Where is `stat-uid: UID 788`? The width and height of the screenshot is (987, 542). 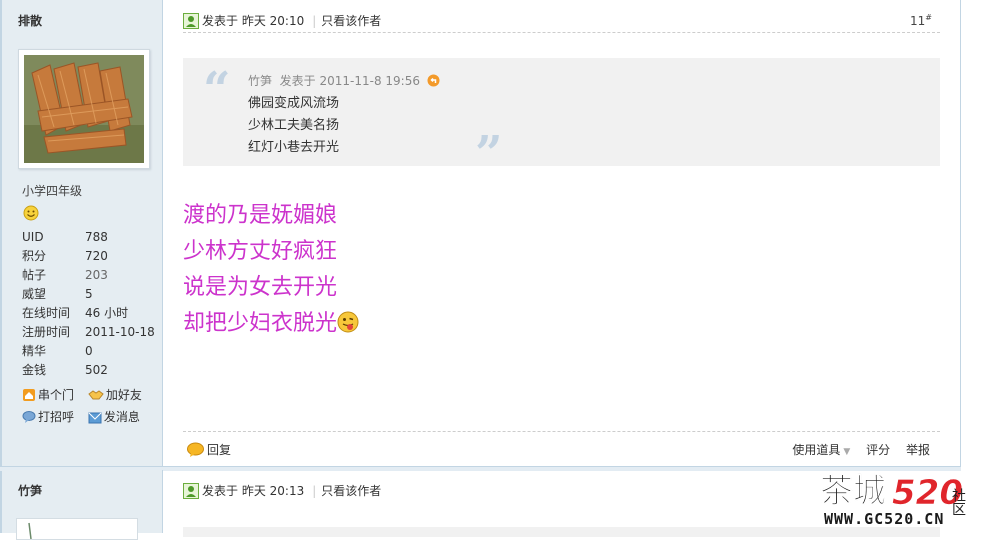 stat-uid: UID 788 is located at coordinates (65, 237).